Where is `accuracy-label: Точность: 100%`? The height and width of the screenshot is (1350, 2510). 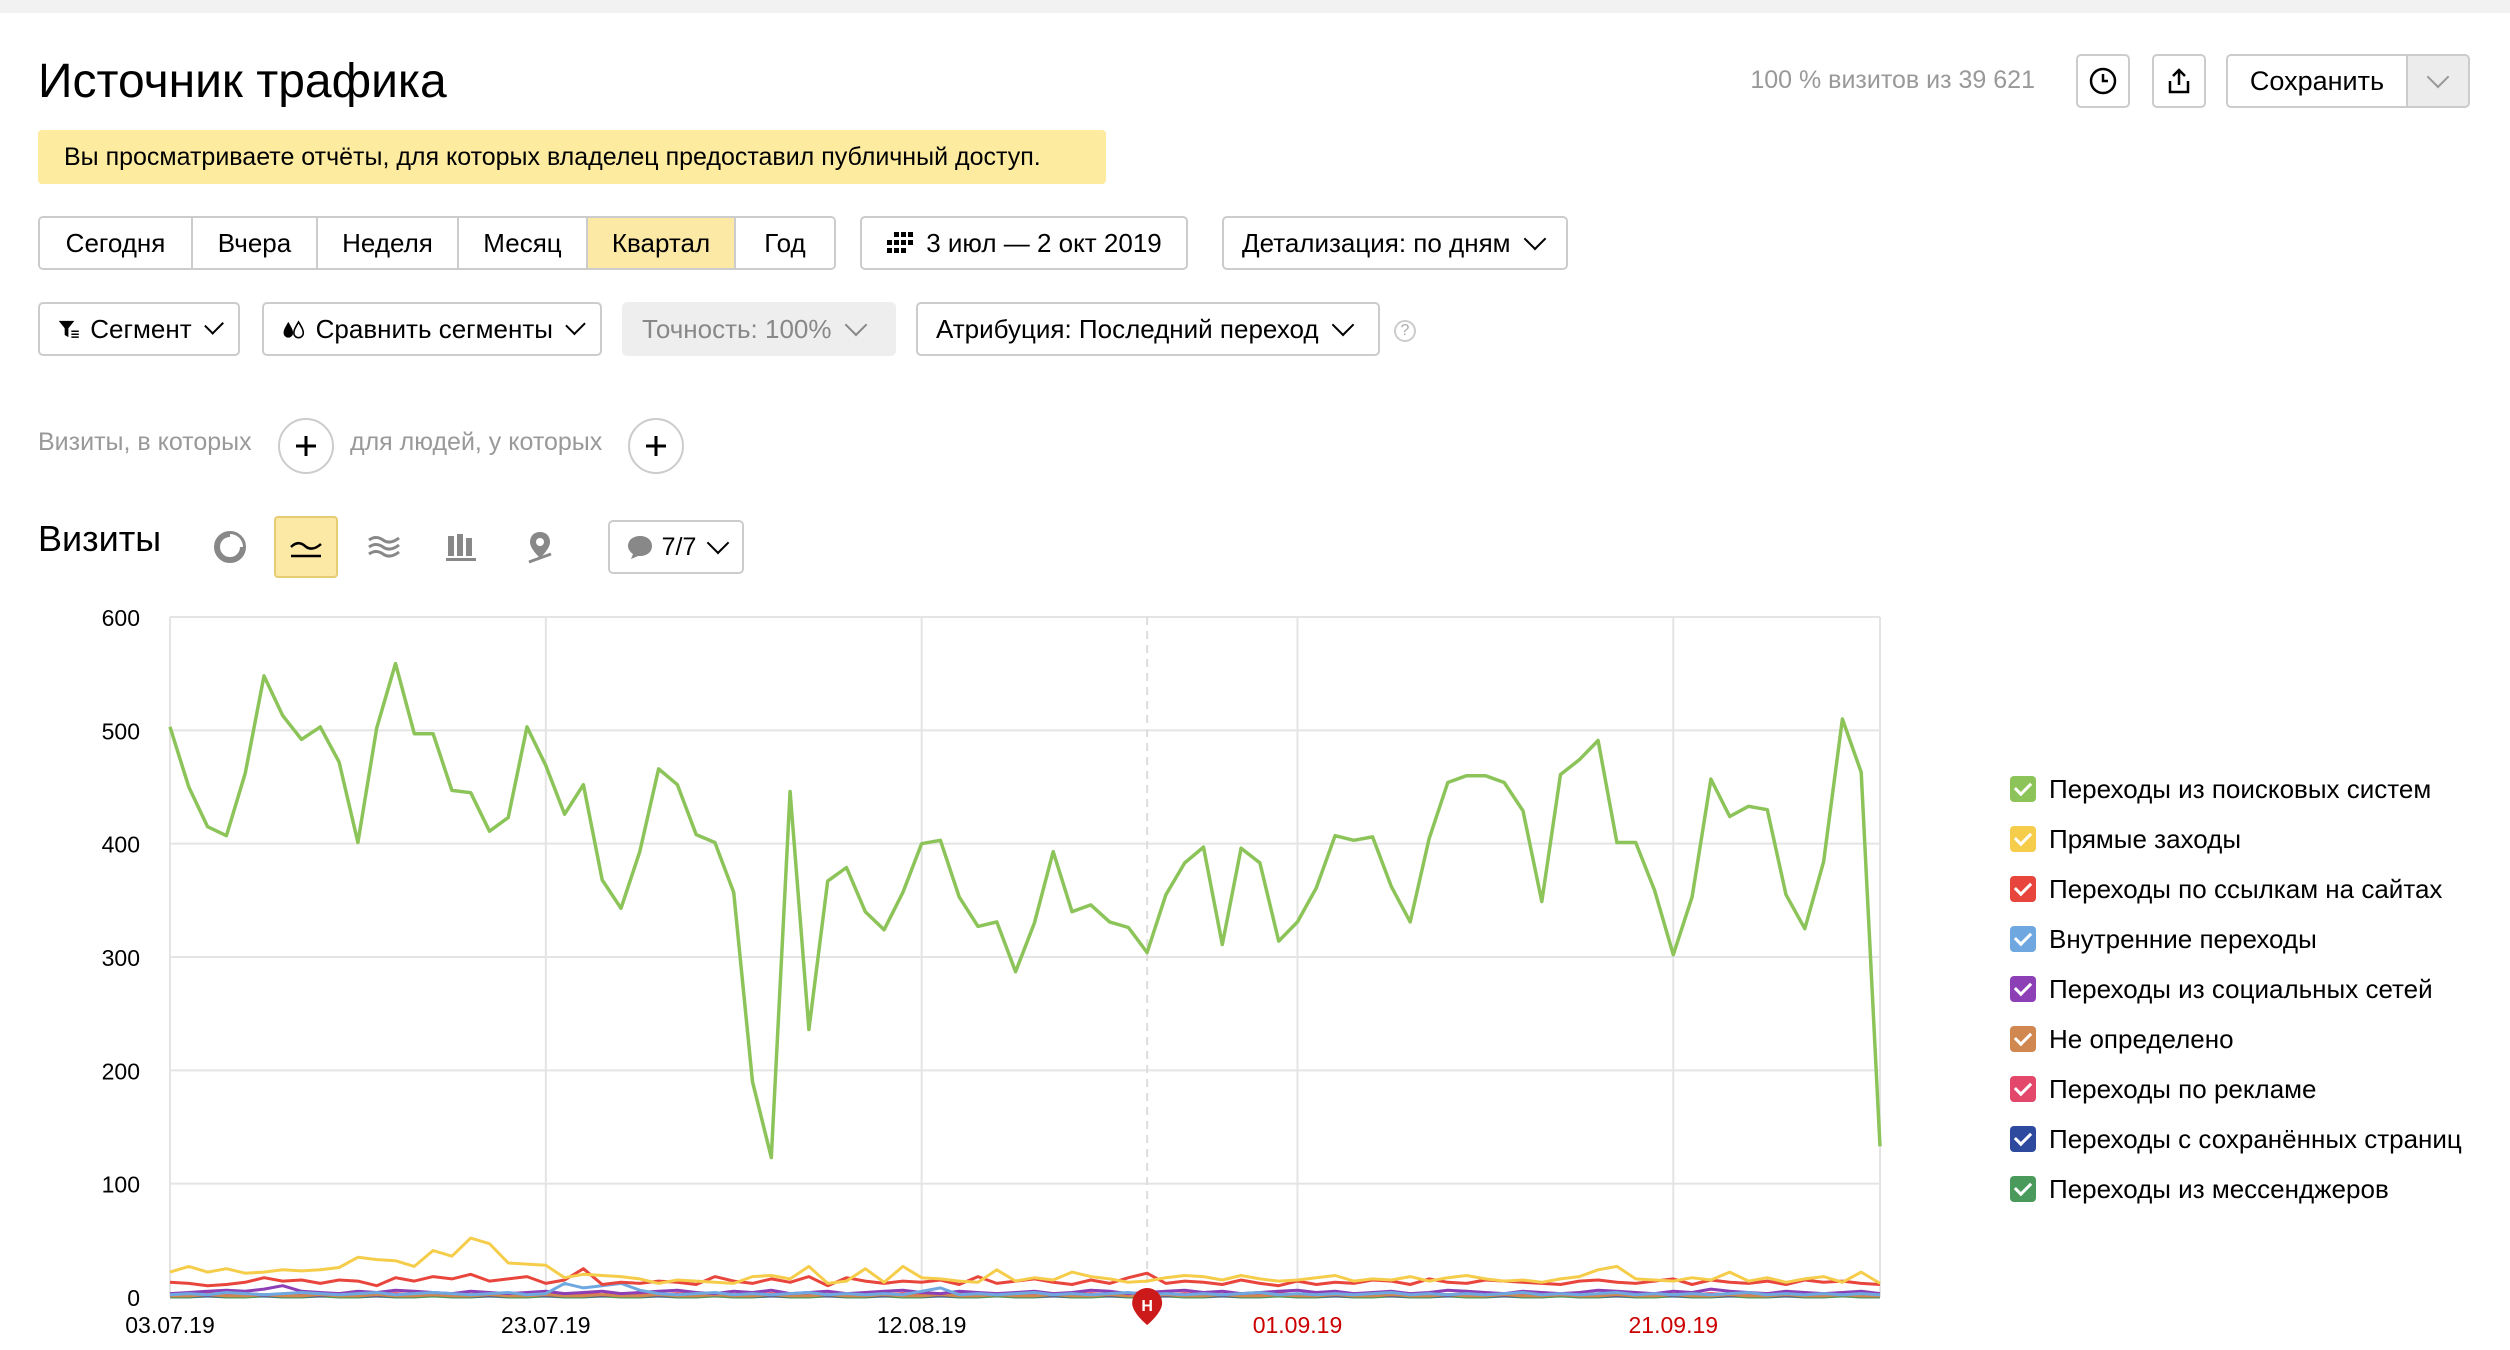 accuracy-label: Точность: 100% is located at coordinates (737, 328).